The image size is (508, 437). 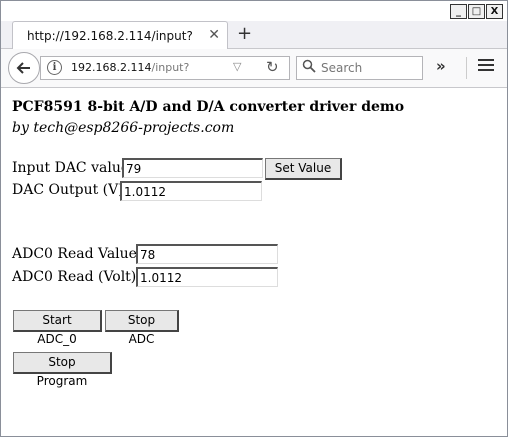 What do you see at coordinates (76, 277) in the screenshot?
I see `adc0-volt-label: ADC0 Read (Volt):` at bounding box center [76, 277].